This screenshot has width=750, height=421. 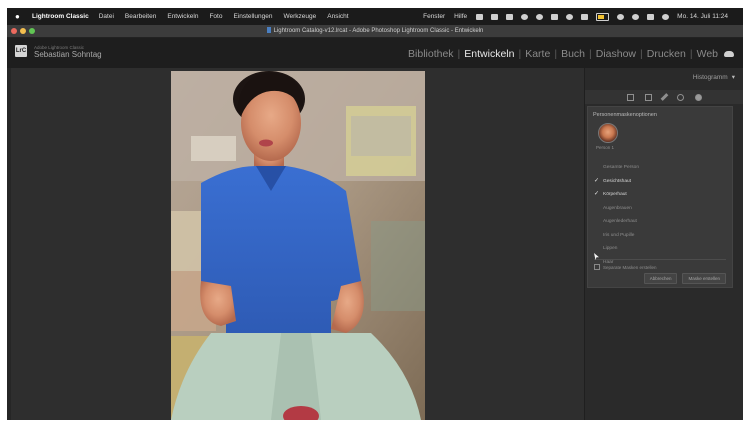 What do you see at coordinates (666, 16) in the screenshot?
I see `siri-icon` at bounding box center [666, 16].